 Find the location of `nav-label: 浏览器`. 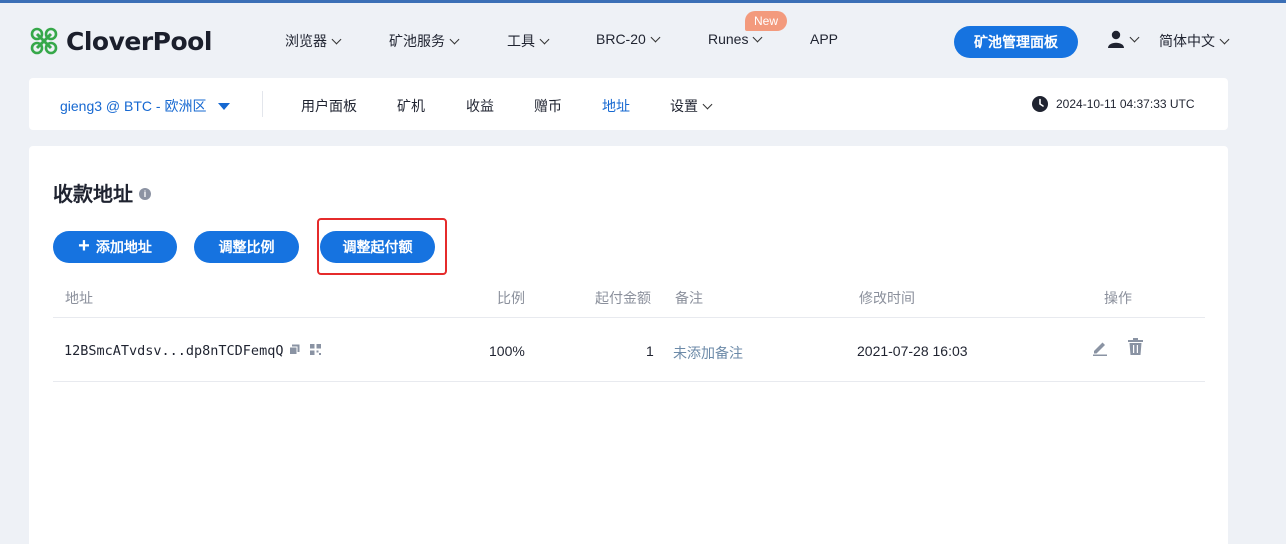

nav-label: 浏览器 is located at coordinates (306, 41).